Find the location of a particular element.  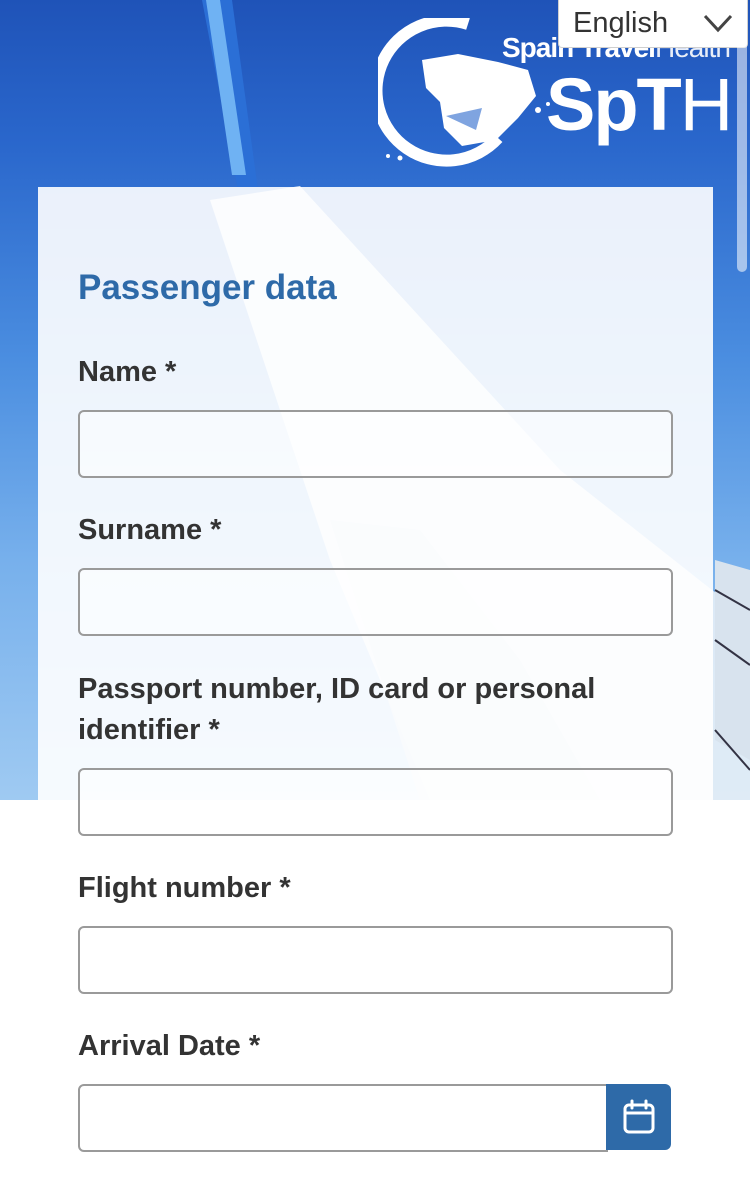

calendar-button is located at coordinates (638, 1117).